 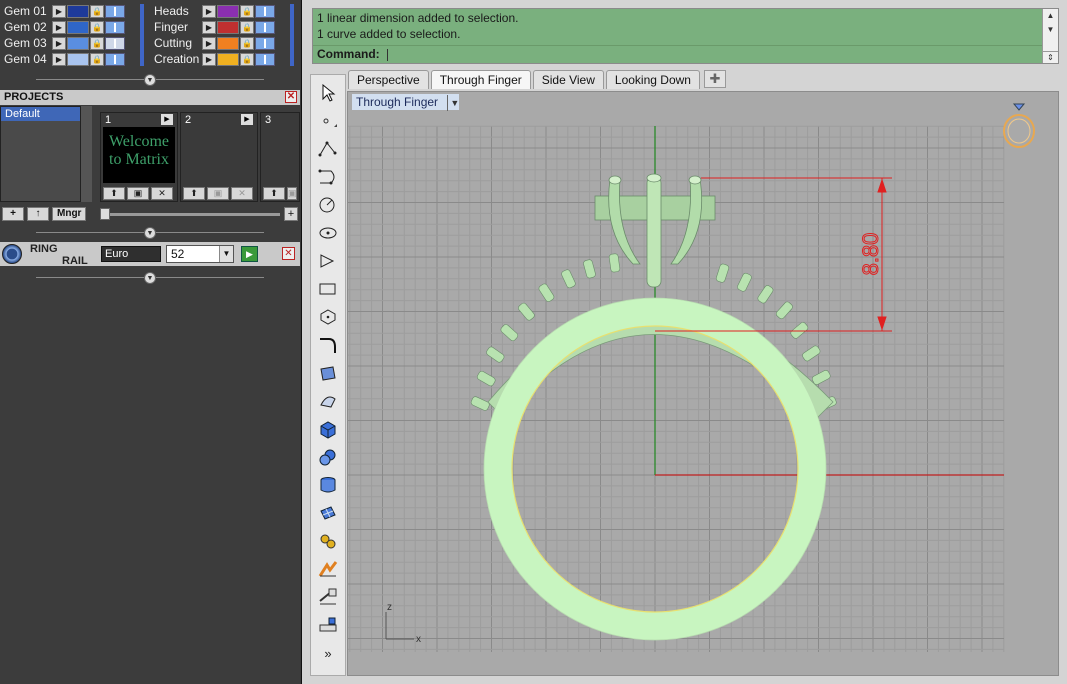 I want to click on layer-gem-02: Gem 02 ▶ 🔒, so click(x=62, y=27).